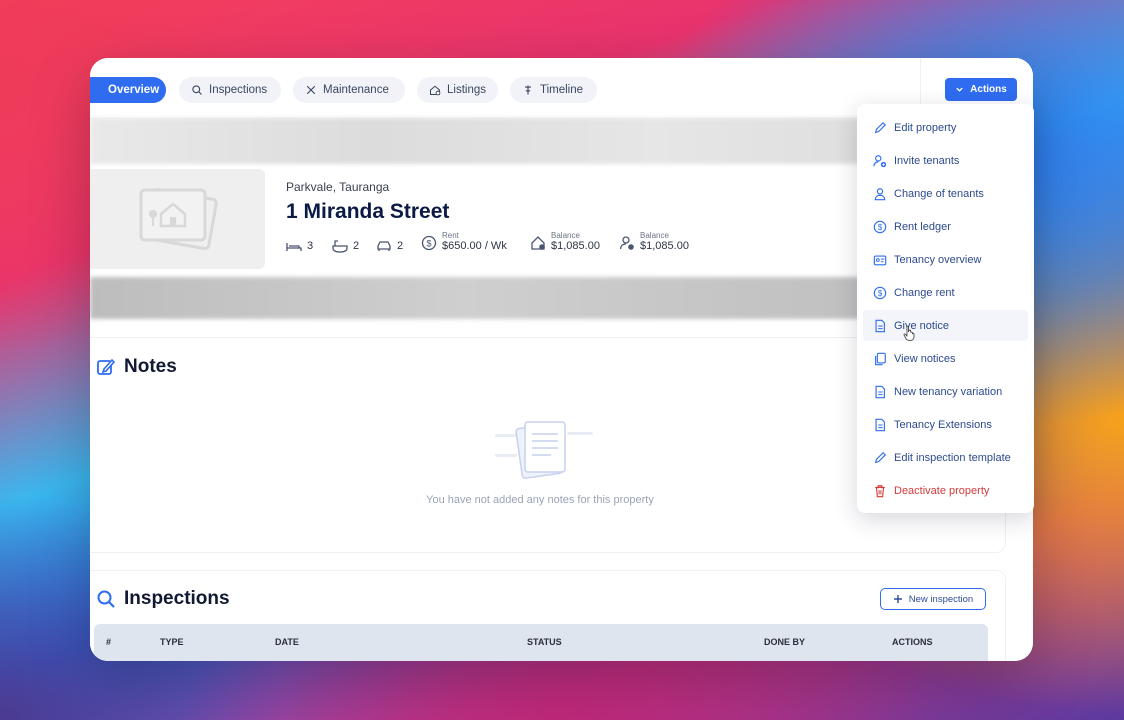  Describe the element at coordinates (912, 642) in the screenshot. I see `column-header-actions: ACTIONS` at that location.